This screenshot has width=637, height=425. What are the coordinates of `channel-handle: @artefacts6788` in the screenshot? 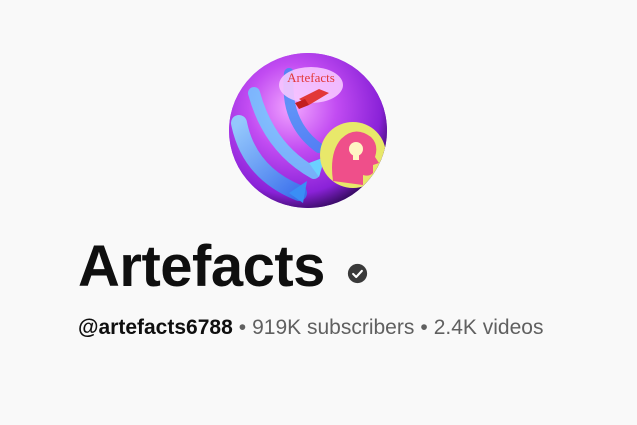 It's located at (155, 327).